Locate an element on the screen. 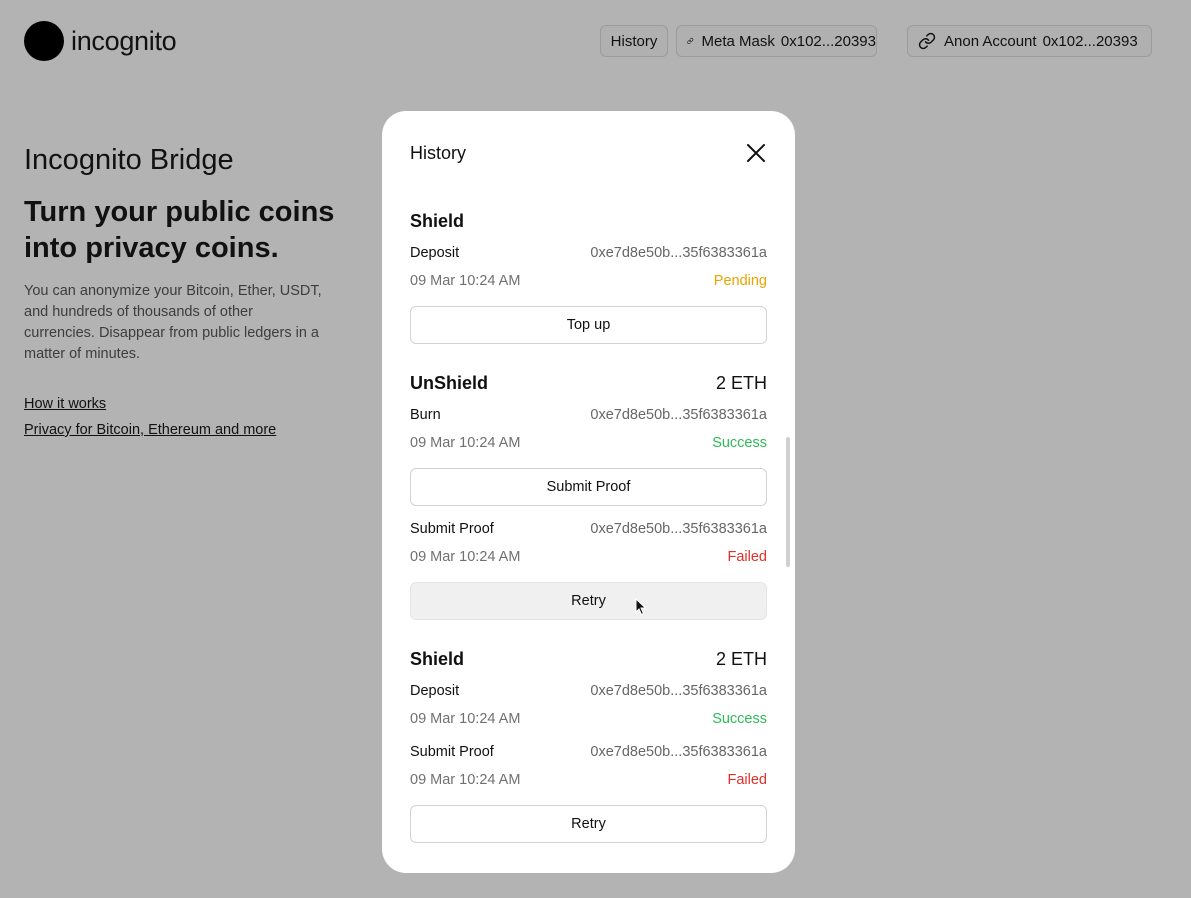  hero-subtitle: Incognito Bridge is located at coordinates (129, 160).